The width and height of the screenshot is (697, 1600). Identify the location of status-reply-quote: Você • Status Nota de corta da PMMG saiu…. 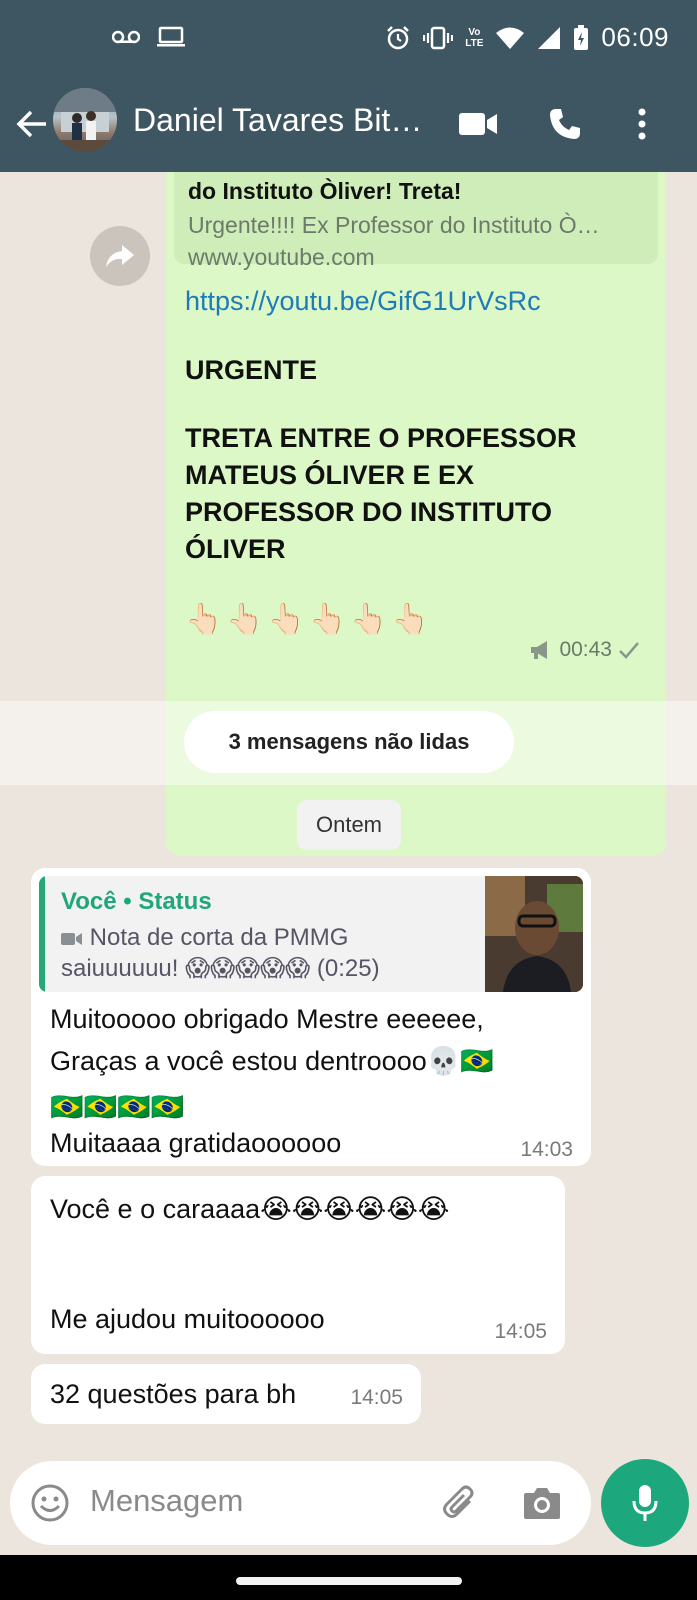
(311, 934).